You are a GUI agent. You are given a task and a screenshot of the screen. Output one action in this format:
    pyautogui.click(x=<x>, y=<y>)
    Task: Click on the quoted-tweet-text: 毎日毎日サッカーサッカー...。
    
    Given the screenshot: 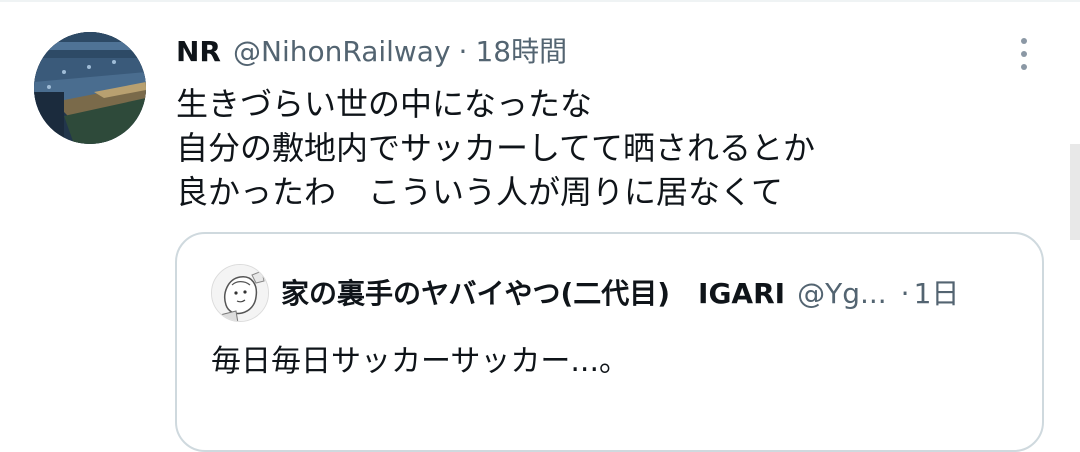 What is the action you would take?
    pyautogui.click(x=420, y=361)
    